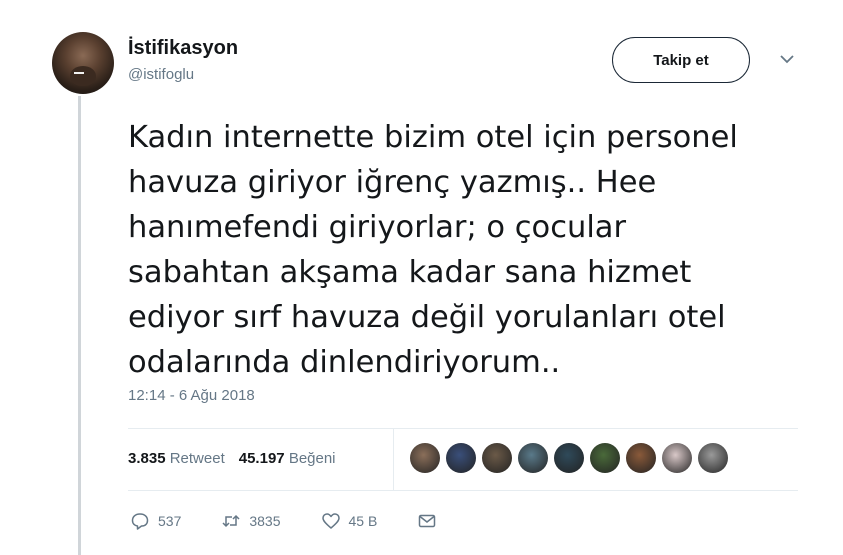 Image resolution: width=843 pixels, height=555 pixels. I want to click on like-stat-label: Beğeni, so click(312, 458).